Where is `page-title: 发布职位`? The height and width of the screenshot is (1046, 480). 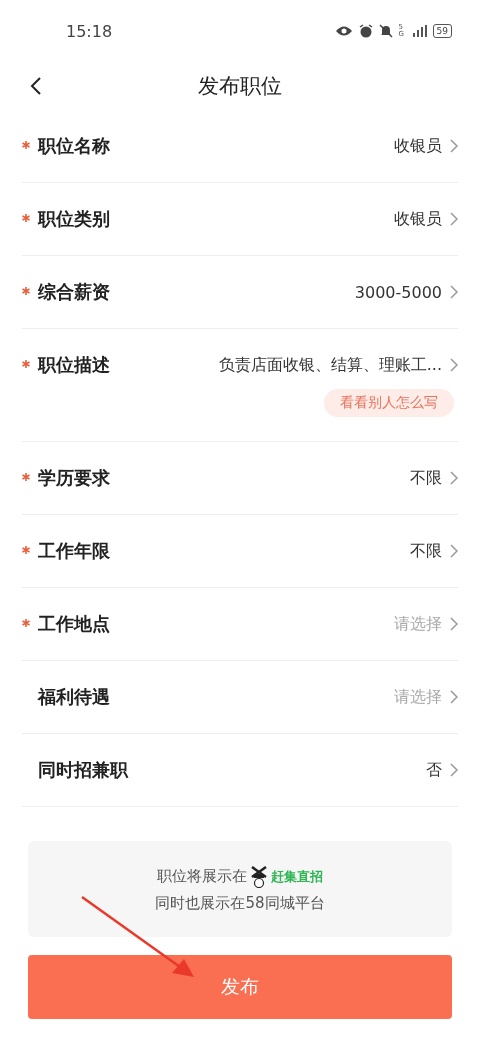
page-title: 发布职位 is located at coordinates (240, 86).